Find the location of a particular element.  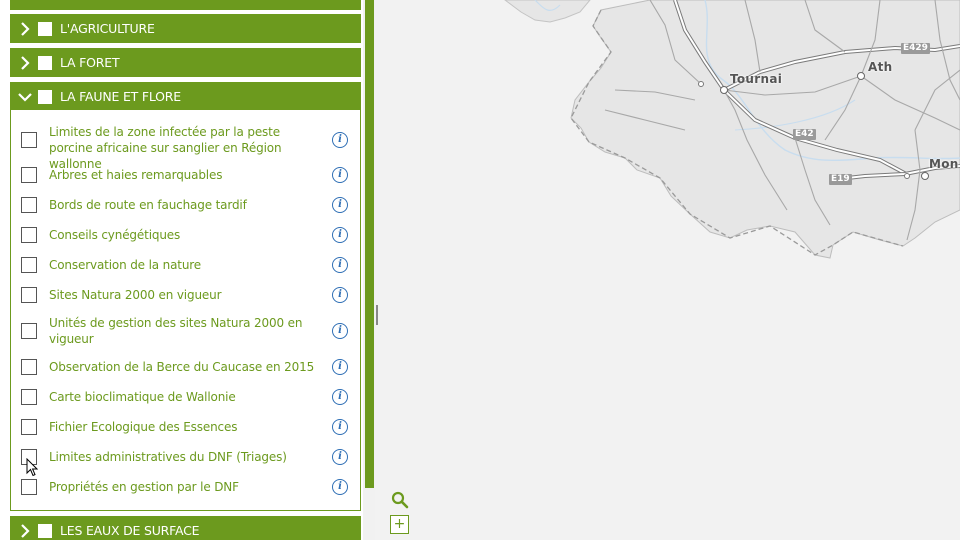

zoom-in-button: + is located at coordinates (399, 524).